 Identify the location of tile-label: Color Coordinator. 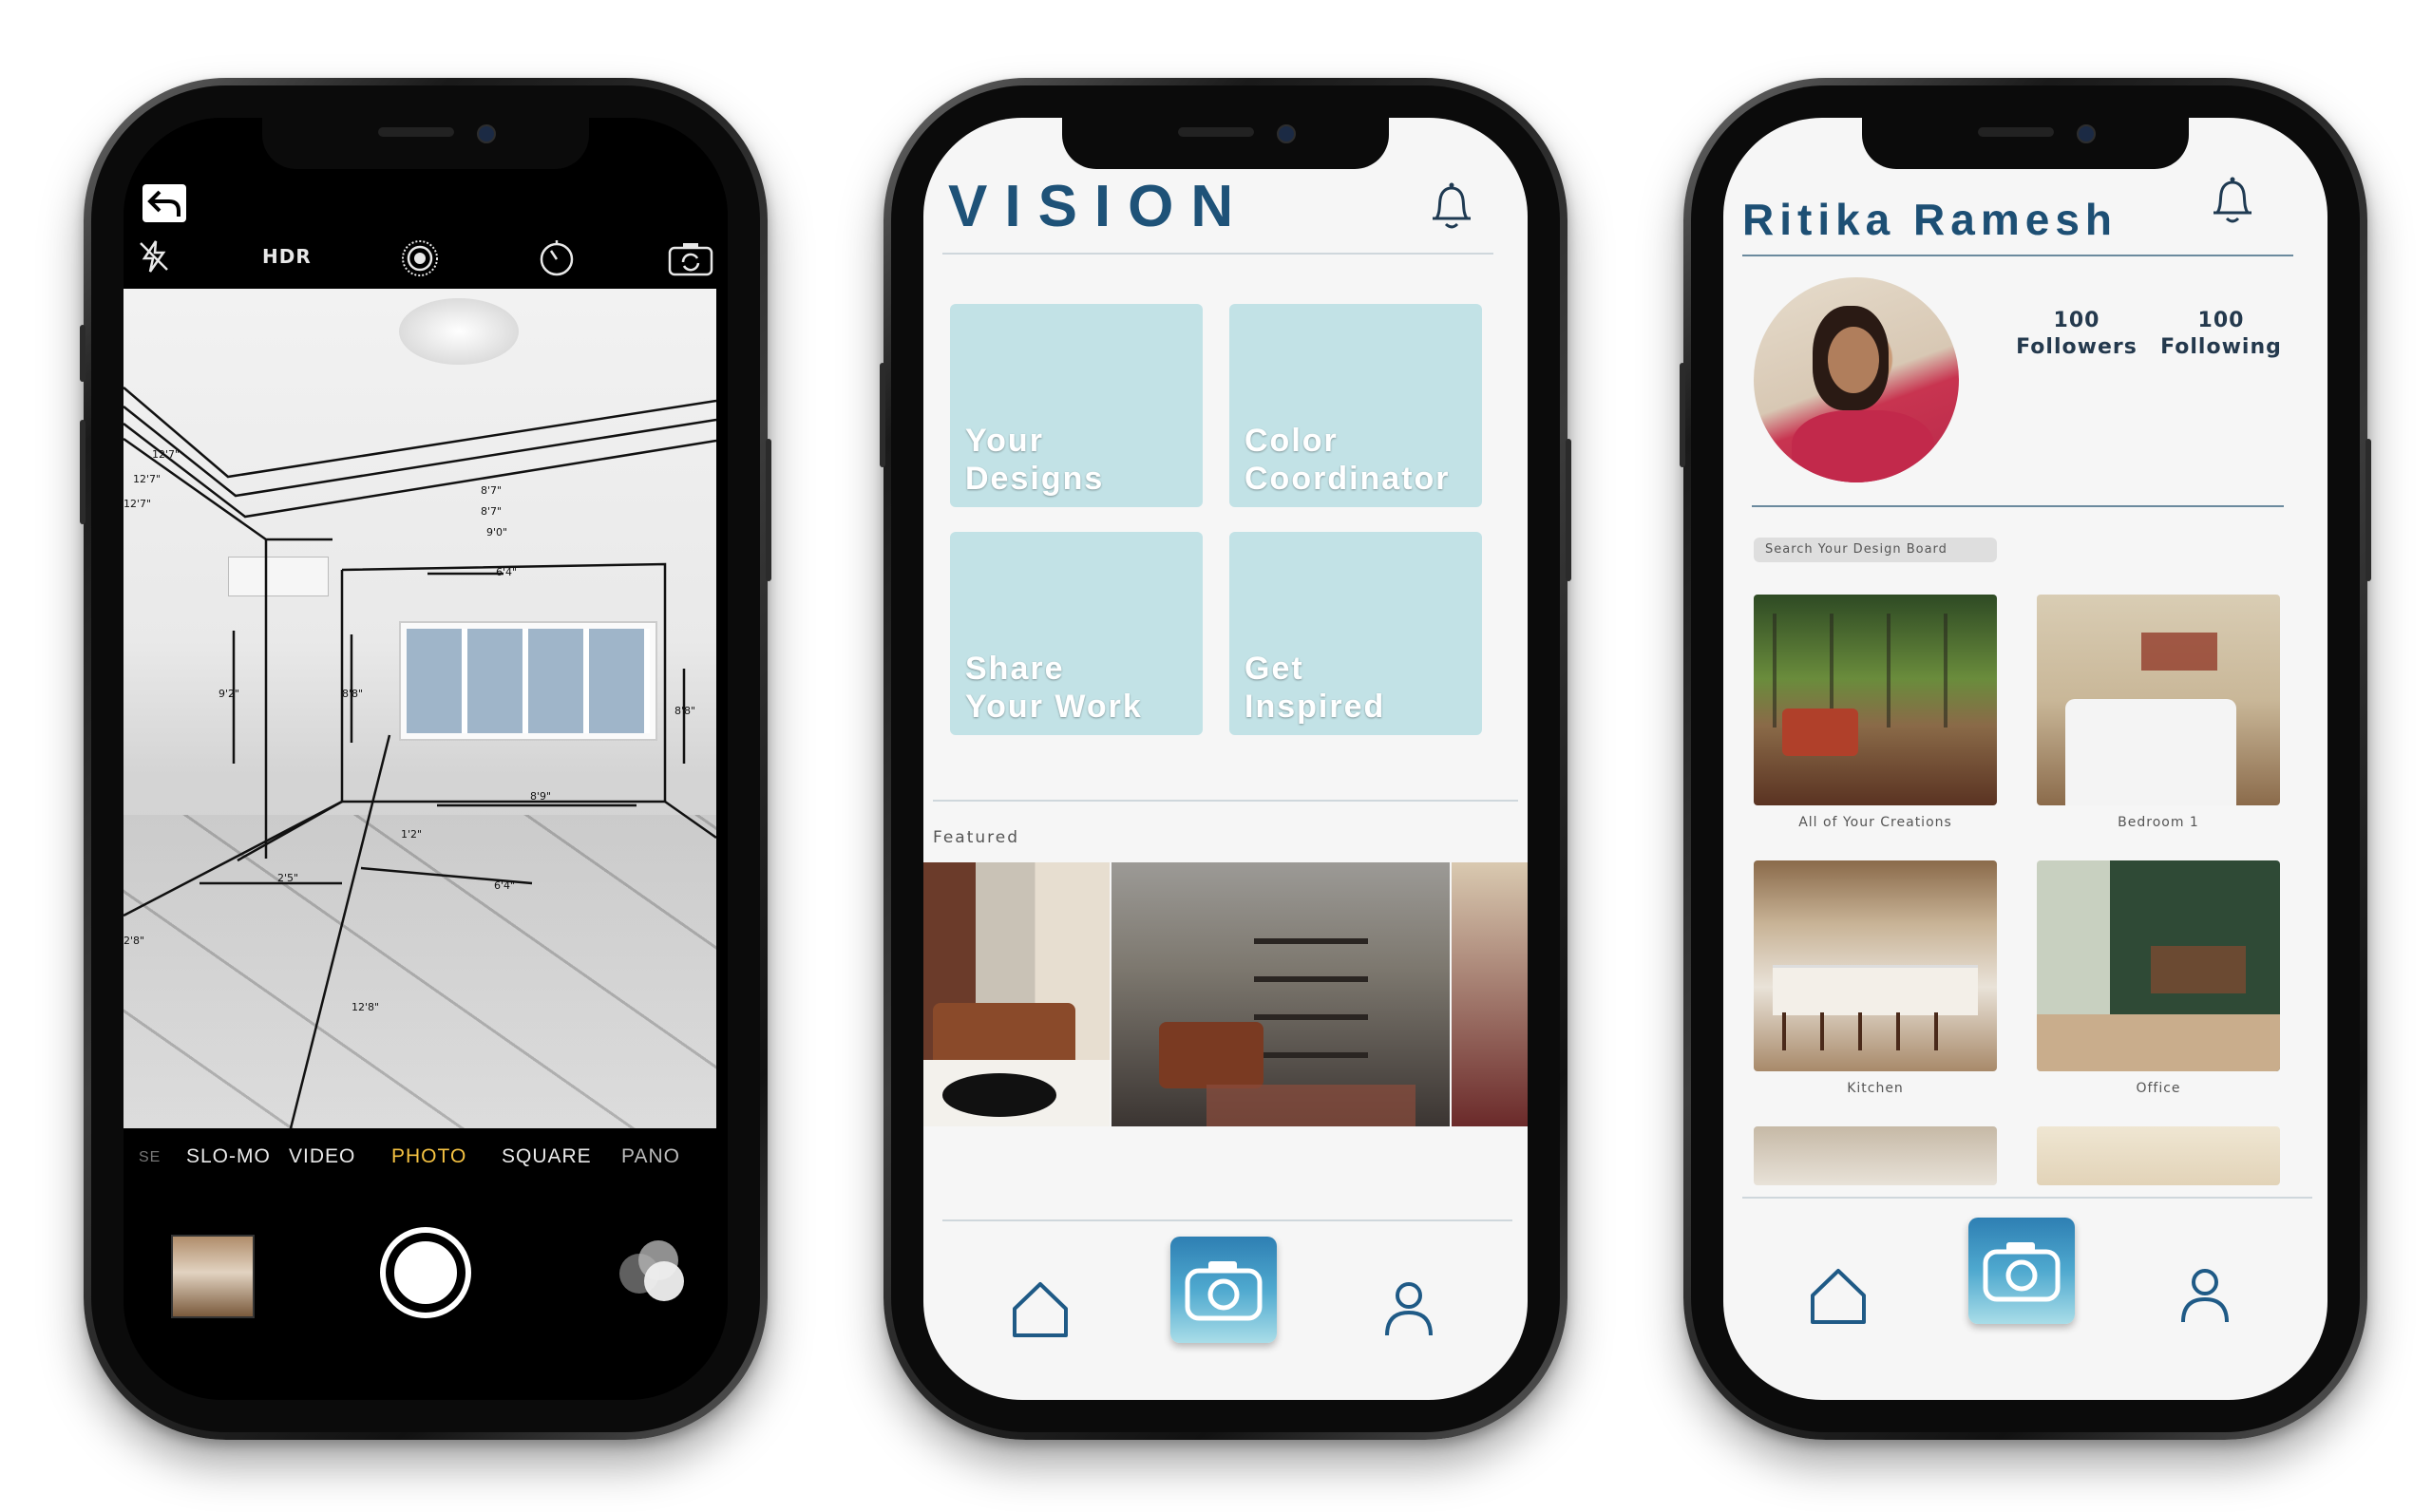
(1347, 460).